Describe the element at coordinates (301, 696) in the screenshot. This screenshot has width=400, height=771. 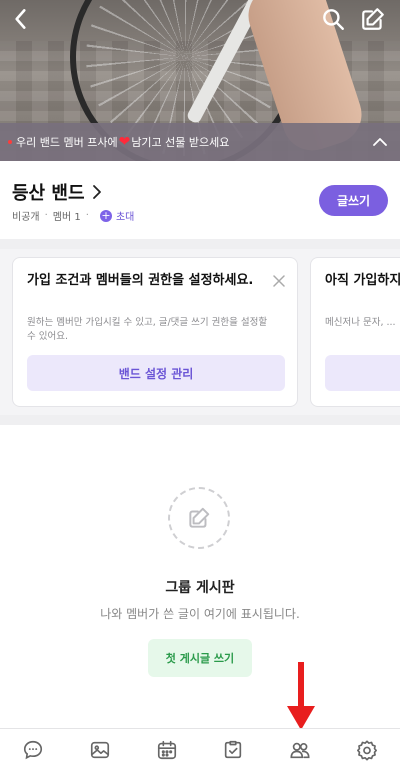
I see `annotation-arrow` at that location.